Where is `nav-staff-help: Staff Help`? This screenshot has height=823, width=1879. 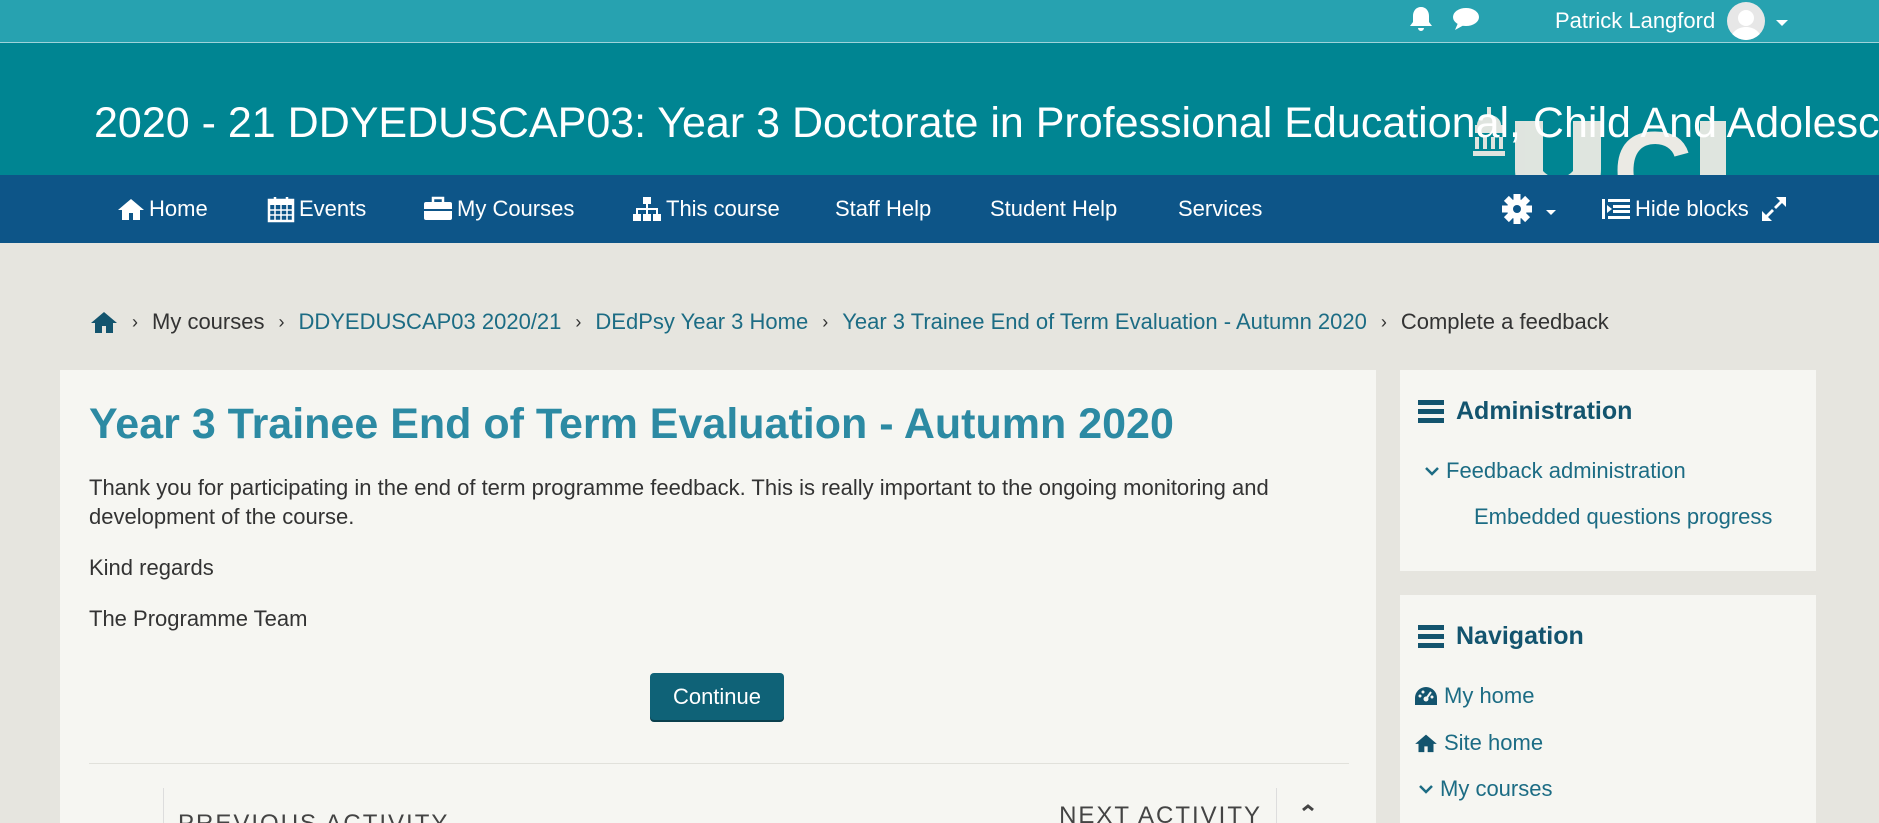 nav-staff-help: Staff Help is located at coordinates (883, 209).